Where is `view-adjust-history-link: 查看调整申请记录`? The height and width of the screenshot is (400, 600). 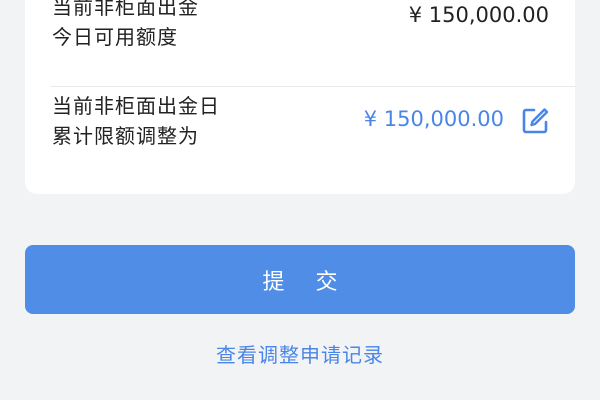 view-adjust-history-link: 查看调整申请记录 is located at coordinates (300, 353).